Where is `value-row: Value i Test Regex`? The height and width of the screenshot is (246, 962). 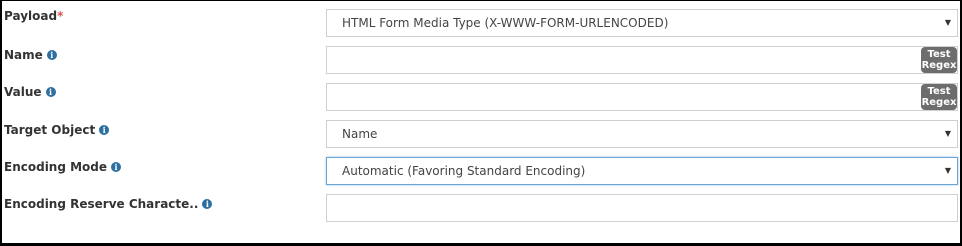 value-row: Value i Test Regex is located at coordinates (481, 98).